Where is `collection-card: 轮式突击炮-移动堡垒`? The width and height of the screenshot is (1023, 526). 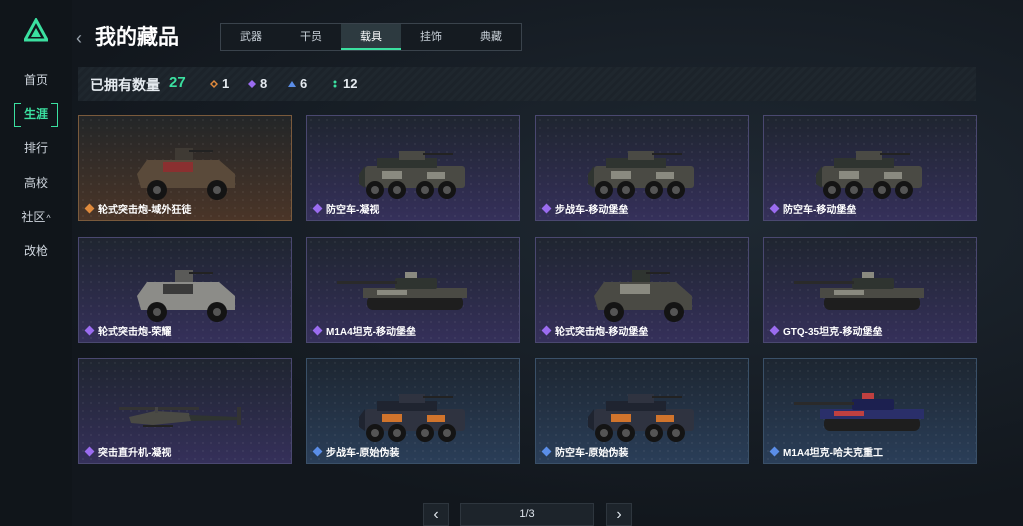
collection-card: 轮式突击炮-移动堡垒 is located at coordinates (642, 290).